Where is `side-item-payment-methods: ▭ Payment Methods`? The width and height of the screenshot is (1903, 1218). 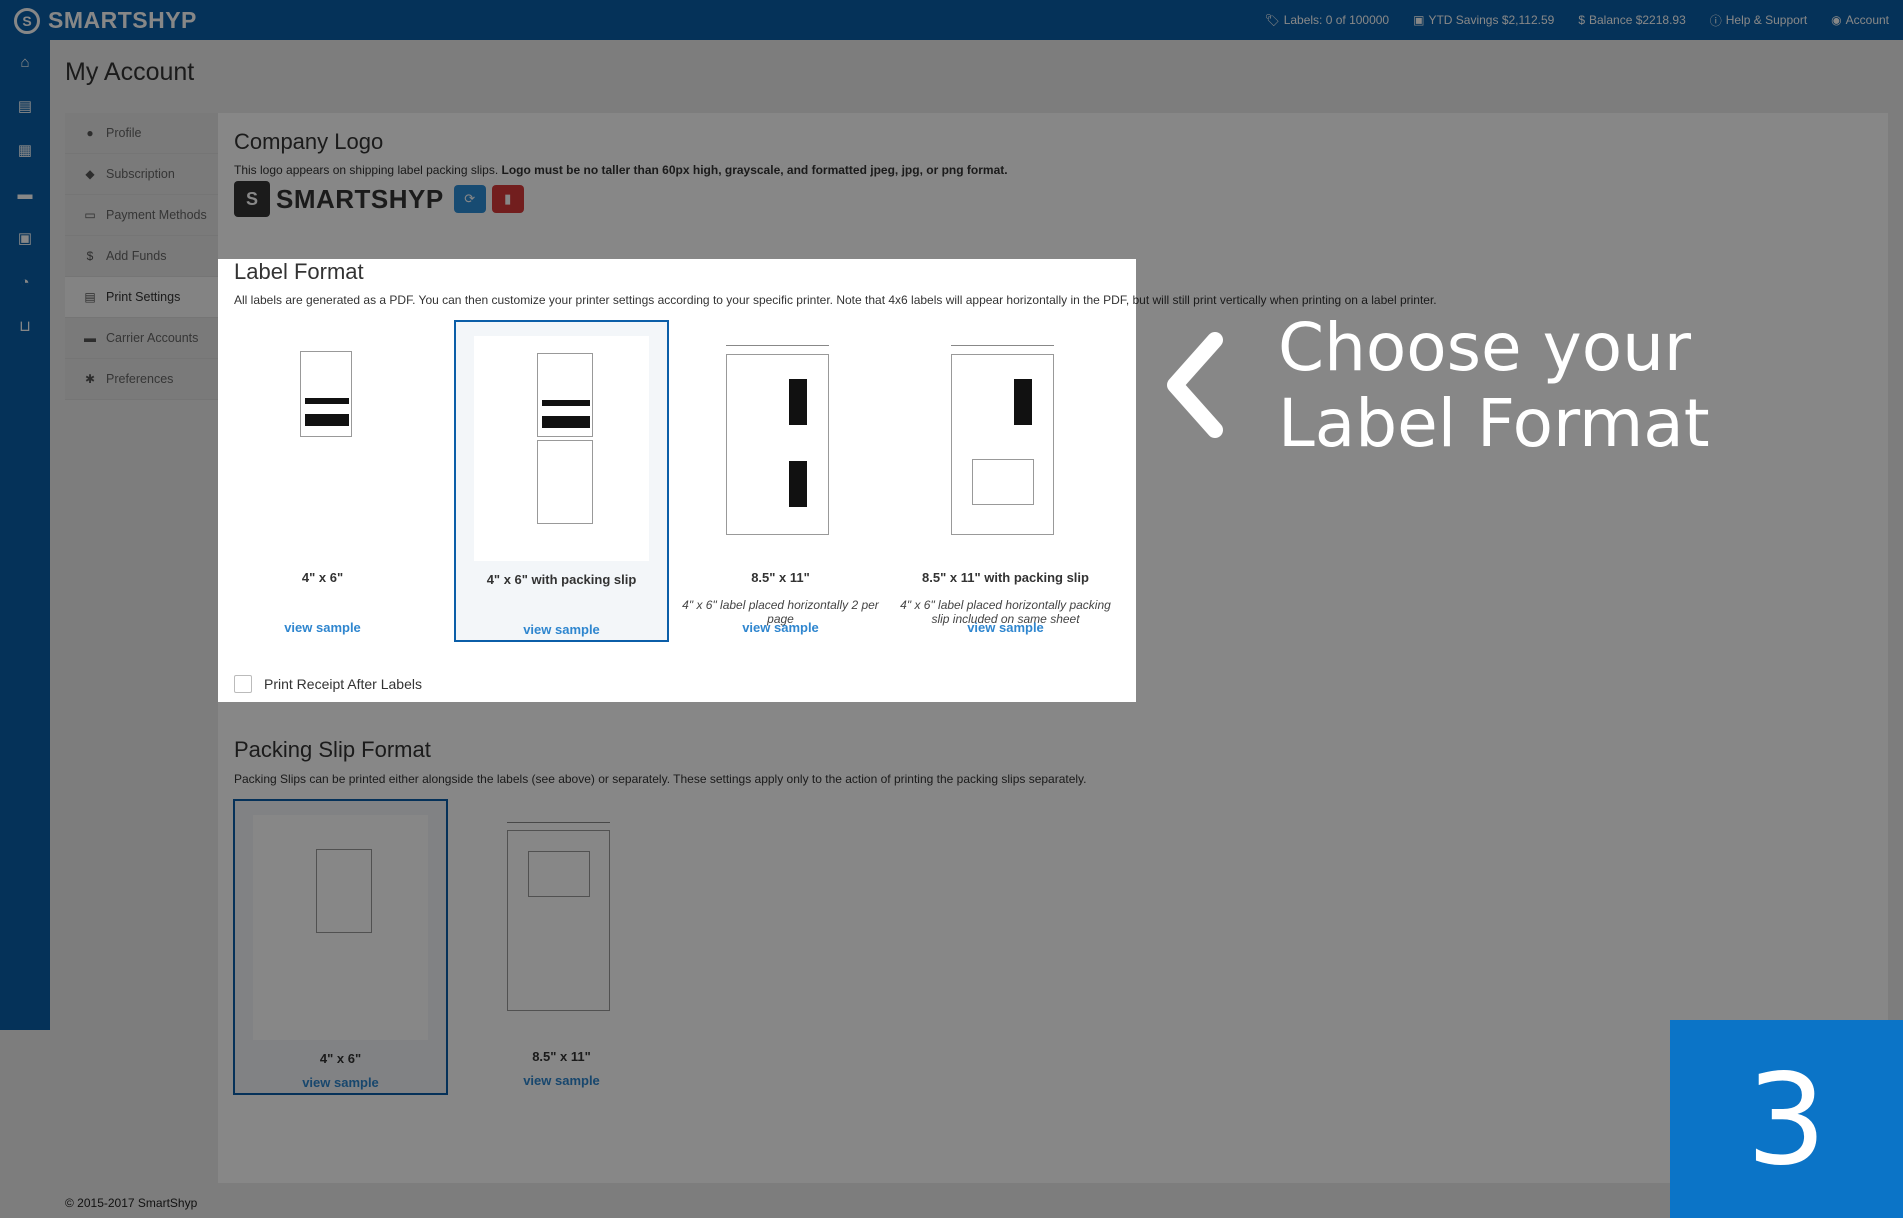
side-item-payment-methods: ▭ Payment Methods is located at coordinates (141, 215).